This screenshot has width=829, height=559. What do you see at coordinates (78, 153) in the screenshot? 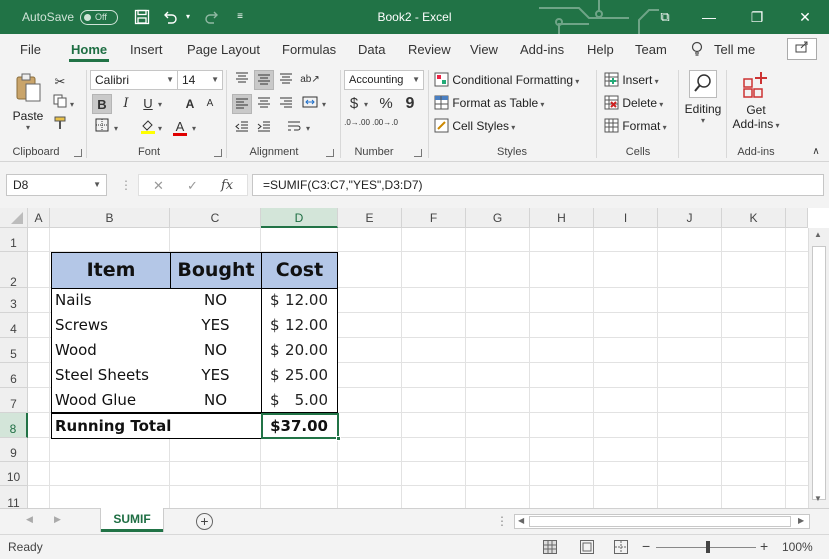
I see `clipboard-launcher-icon` at bounding box center [78, 153].